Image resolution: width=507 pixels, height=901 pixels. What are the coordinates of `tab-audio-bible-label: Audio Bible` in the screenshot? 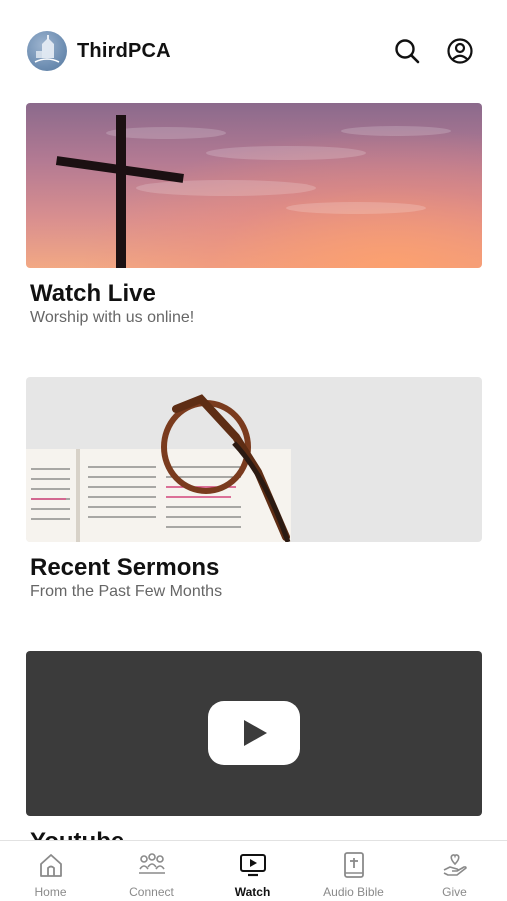 It's located at (353, 892).